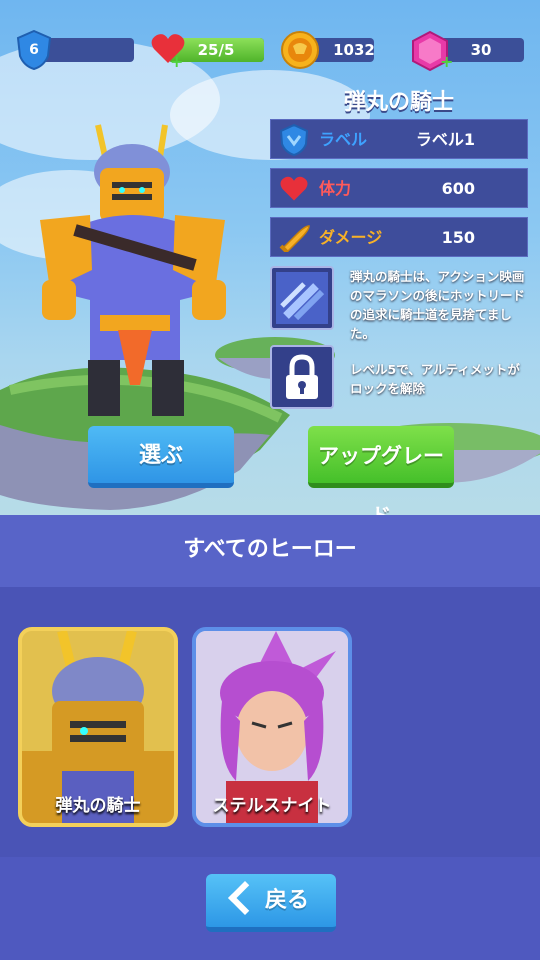 The height and width of the screenshot is (960, 540). What do you see at coordinates (294, 140) in the screenshot?
I see `shield-icon` at bounding box center [294, 140].